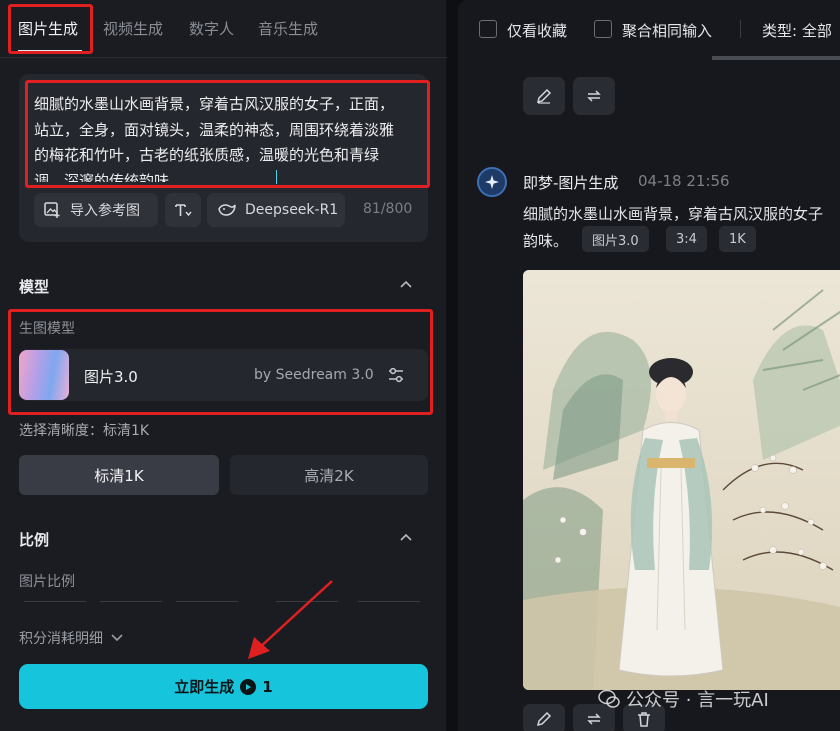 This screenshot has height=731, width=840. I want to click on ratio-tag: 3:4, so click(686, 239).